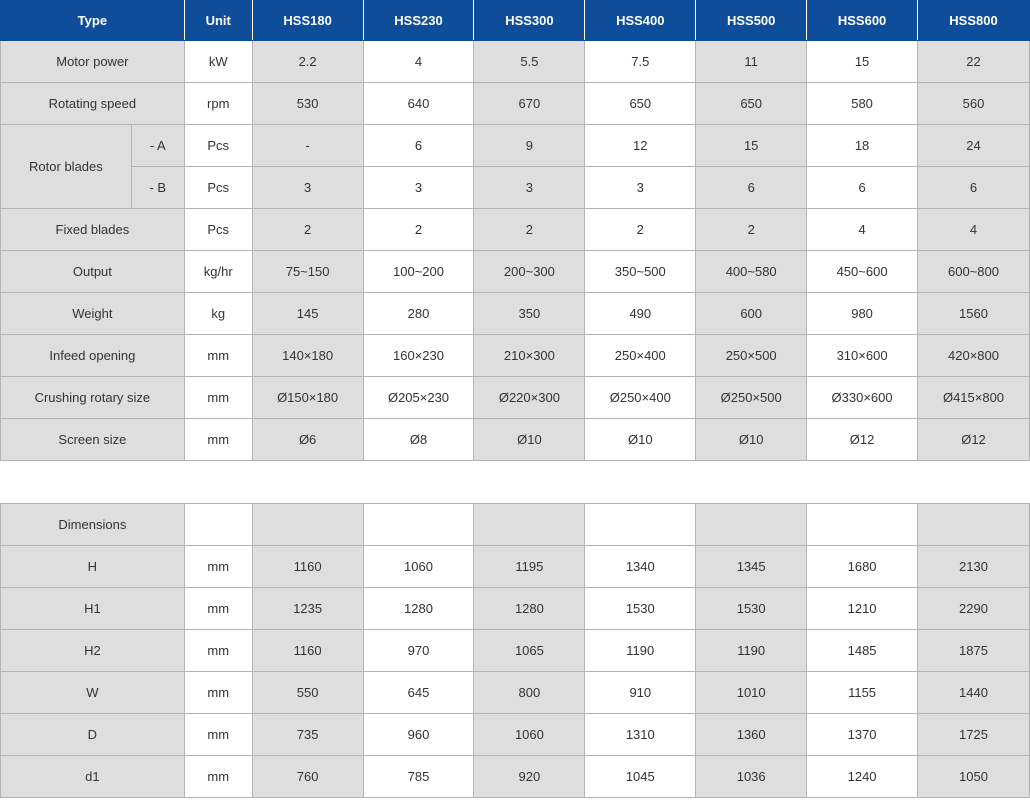 This screenshot has width=1030, height=802. Describe the element at coordinates (92, 524) in the screenshot. I see `dimensions-label: Dimensions` at that location.